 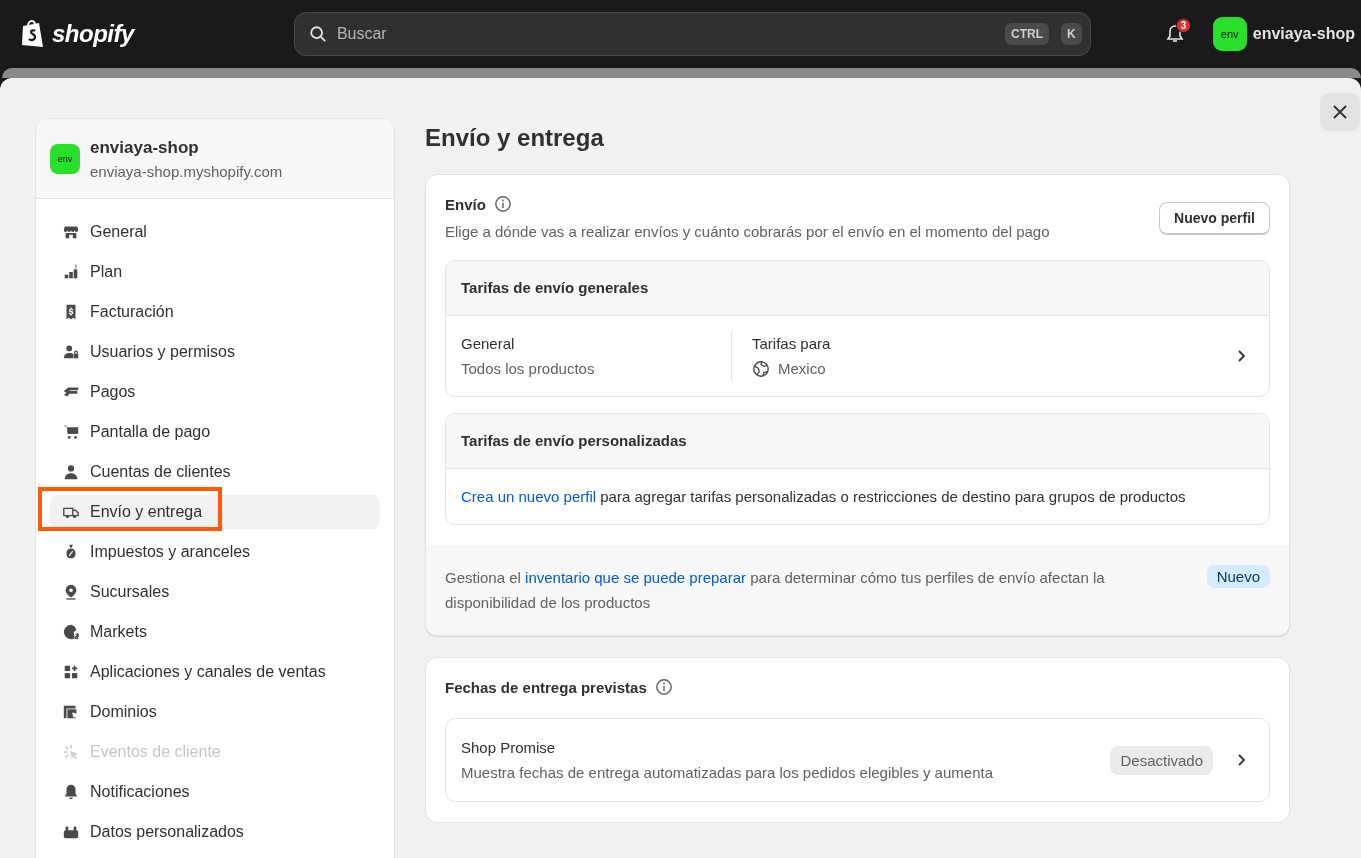 What do you see at coordinates (857, 441) in the screenshot?
I see `panel-heading: Tarifas de envío personalizadas` at bounding box center [857, 441].